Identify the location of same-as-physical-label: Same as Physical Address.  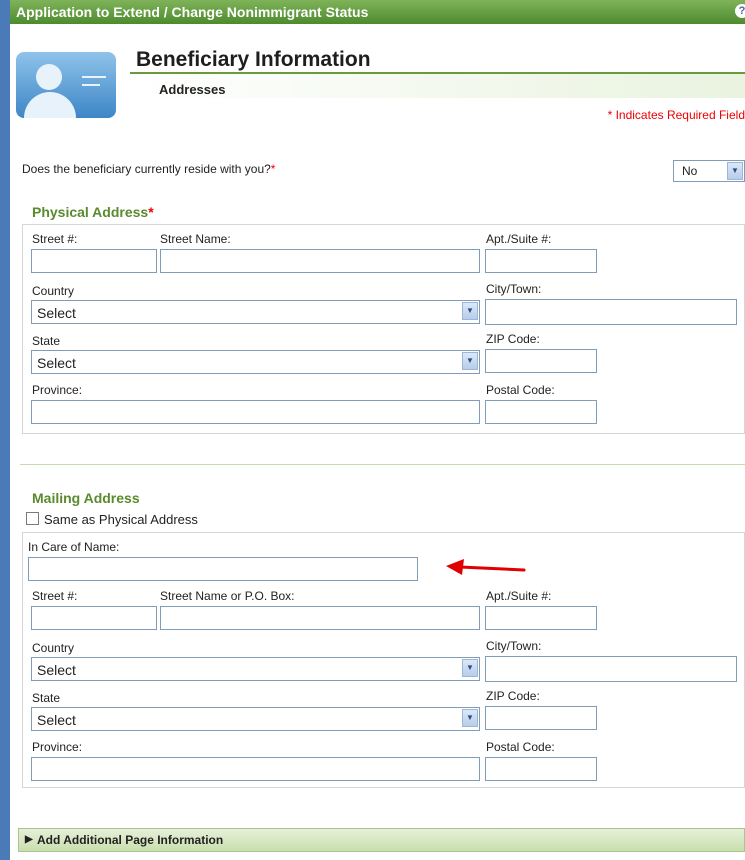
(121, 519).